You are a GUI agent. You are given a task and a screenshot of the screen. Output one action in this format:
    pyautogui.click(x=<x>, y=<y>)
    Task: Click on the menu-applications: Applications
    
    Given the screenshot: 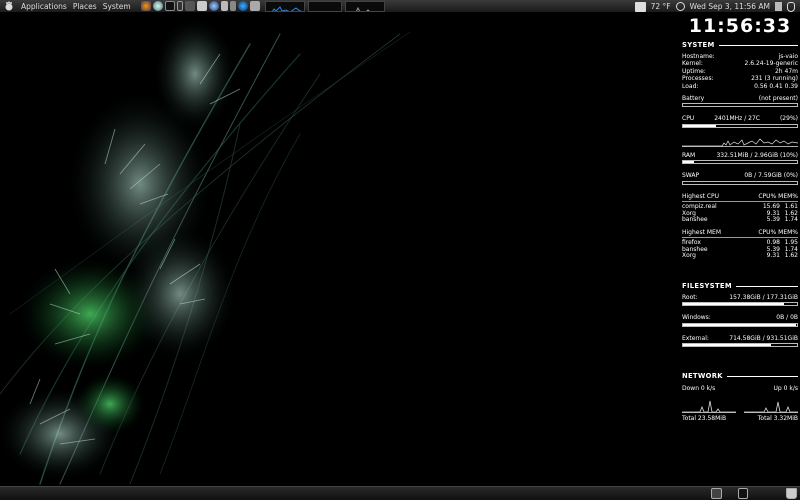 What is the action you would take?
    pyautogui.click(x=44, y=6)
    